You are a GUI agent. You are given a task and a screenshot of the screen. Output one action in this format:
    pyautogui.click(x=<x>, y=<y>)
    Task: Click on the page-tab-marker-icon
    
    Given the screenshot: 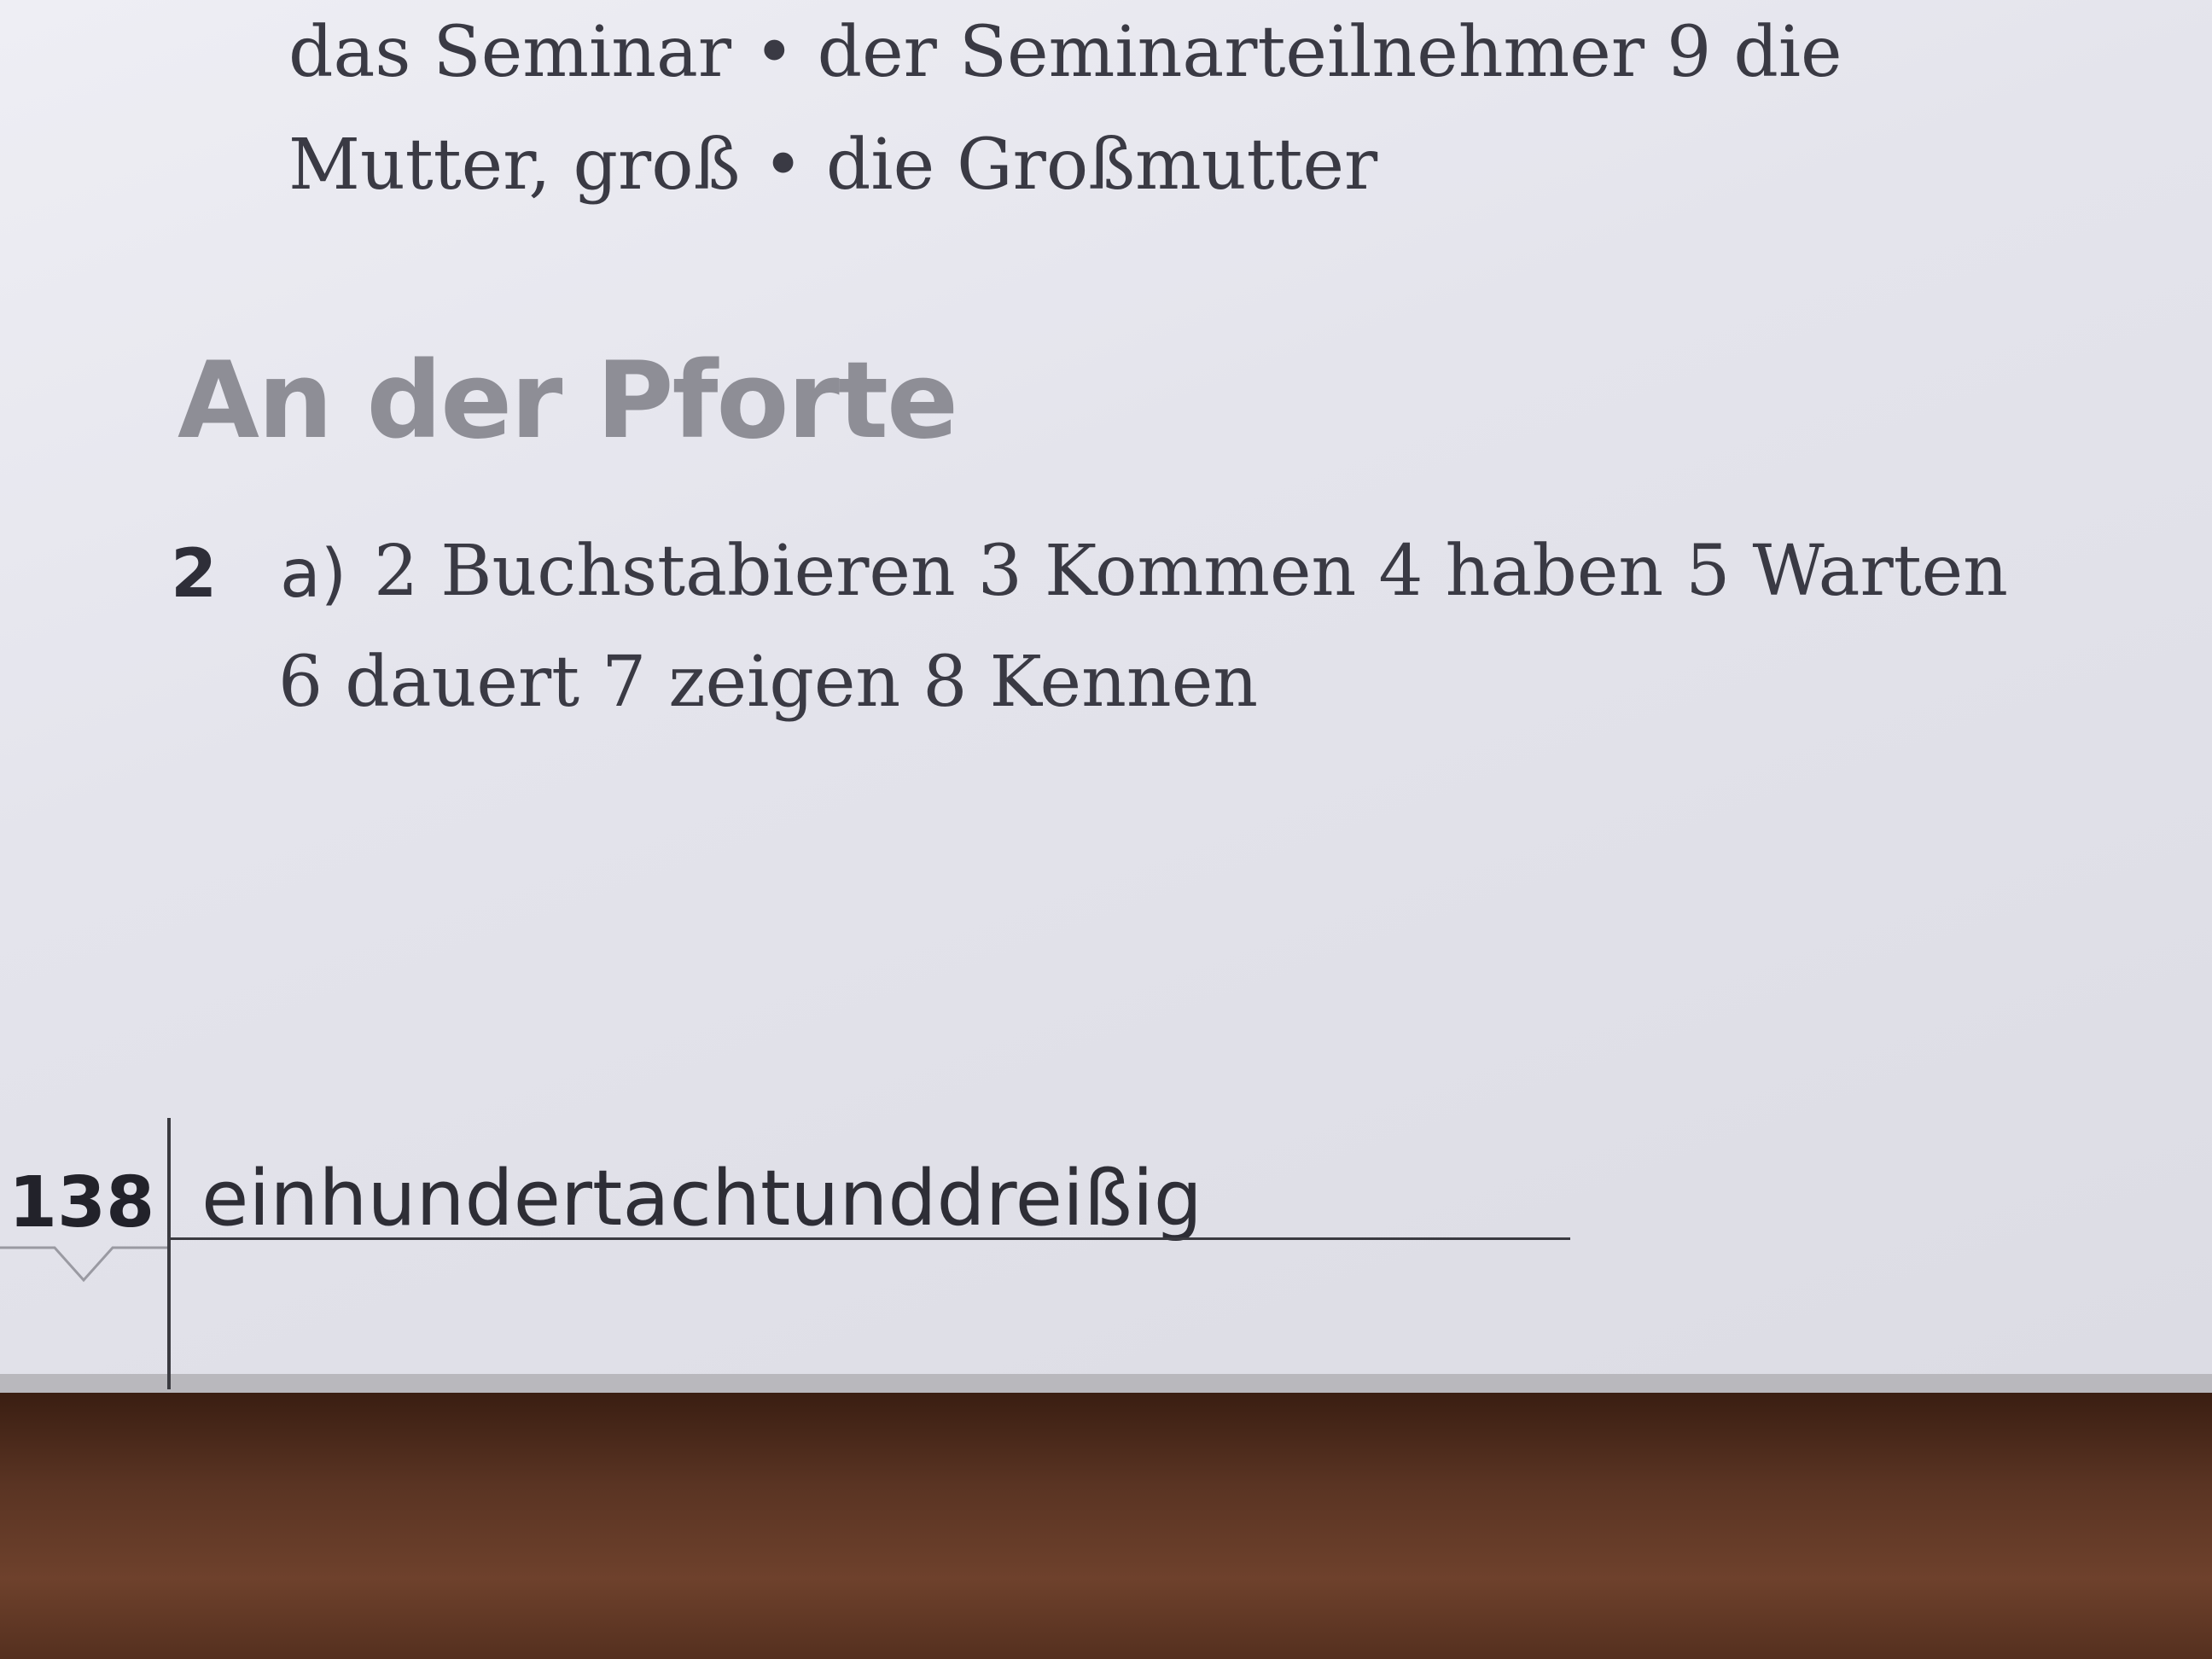 What is the action you would take?
    pyautogui.click(x=83, y=1264)
    